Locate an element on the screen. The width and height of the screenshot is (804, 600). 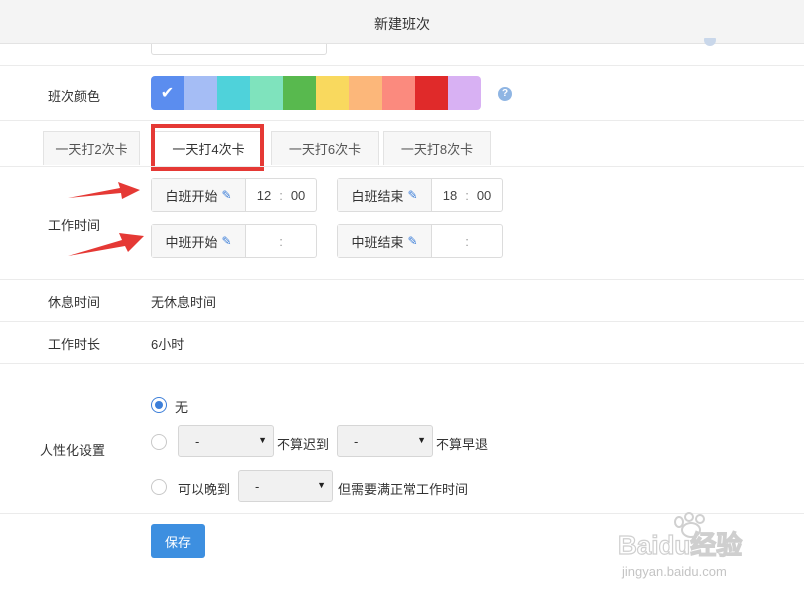
baidu-watermark: Baidu经验 jingyan.baidu.com is located at coordinates (680, 545).